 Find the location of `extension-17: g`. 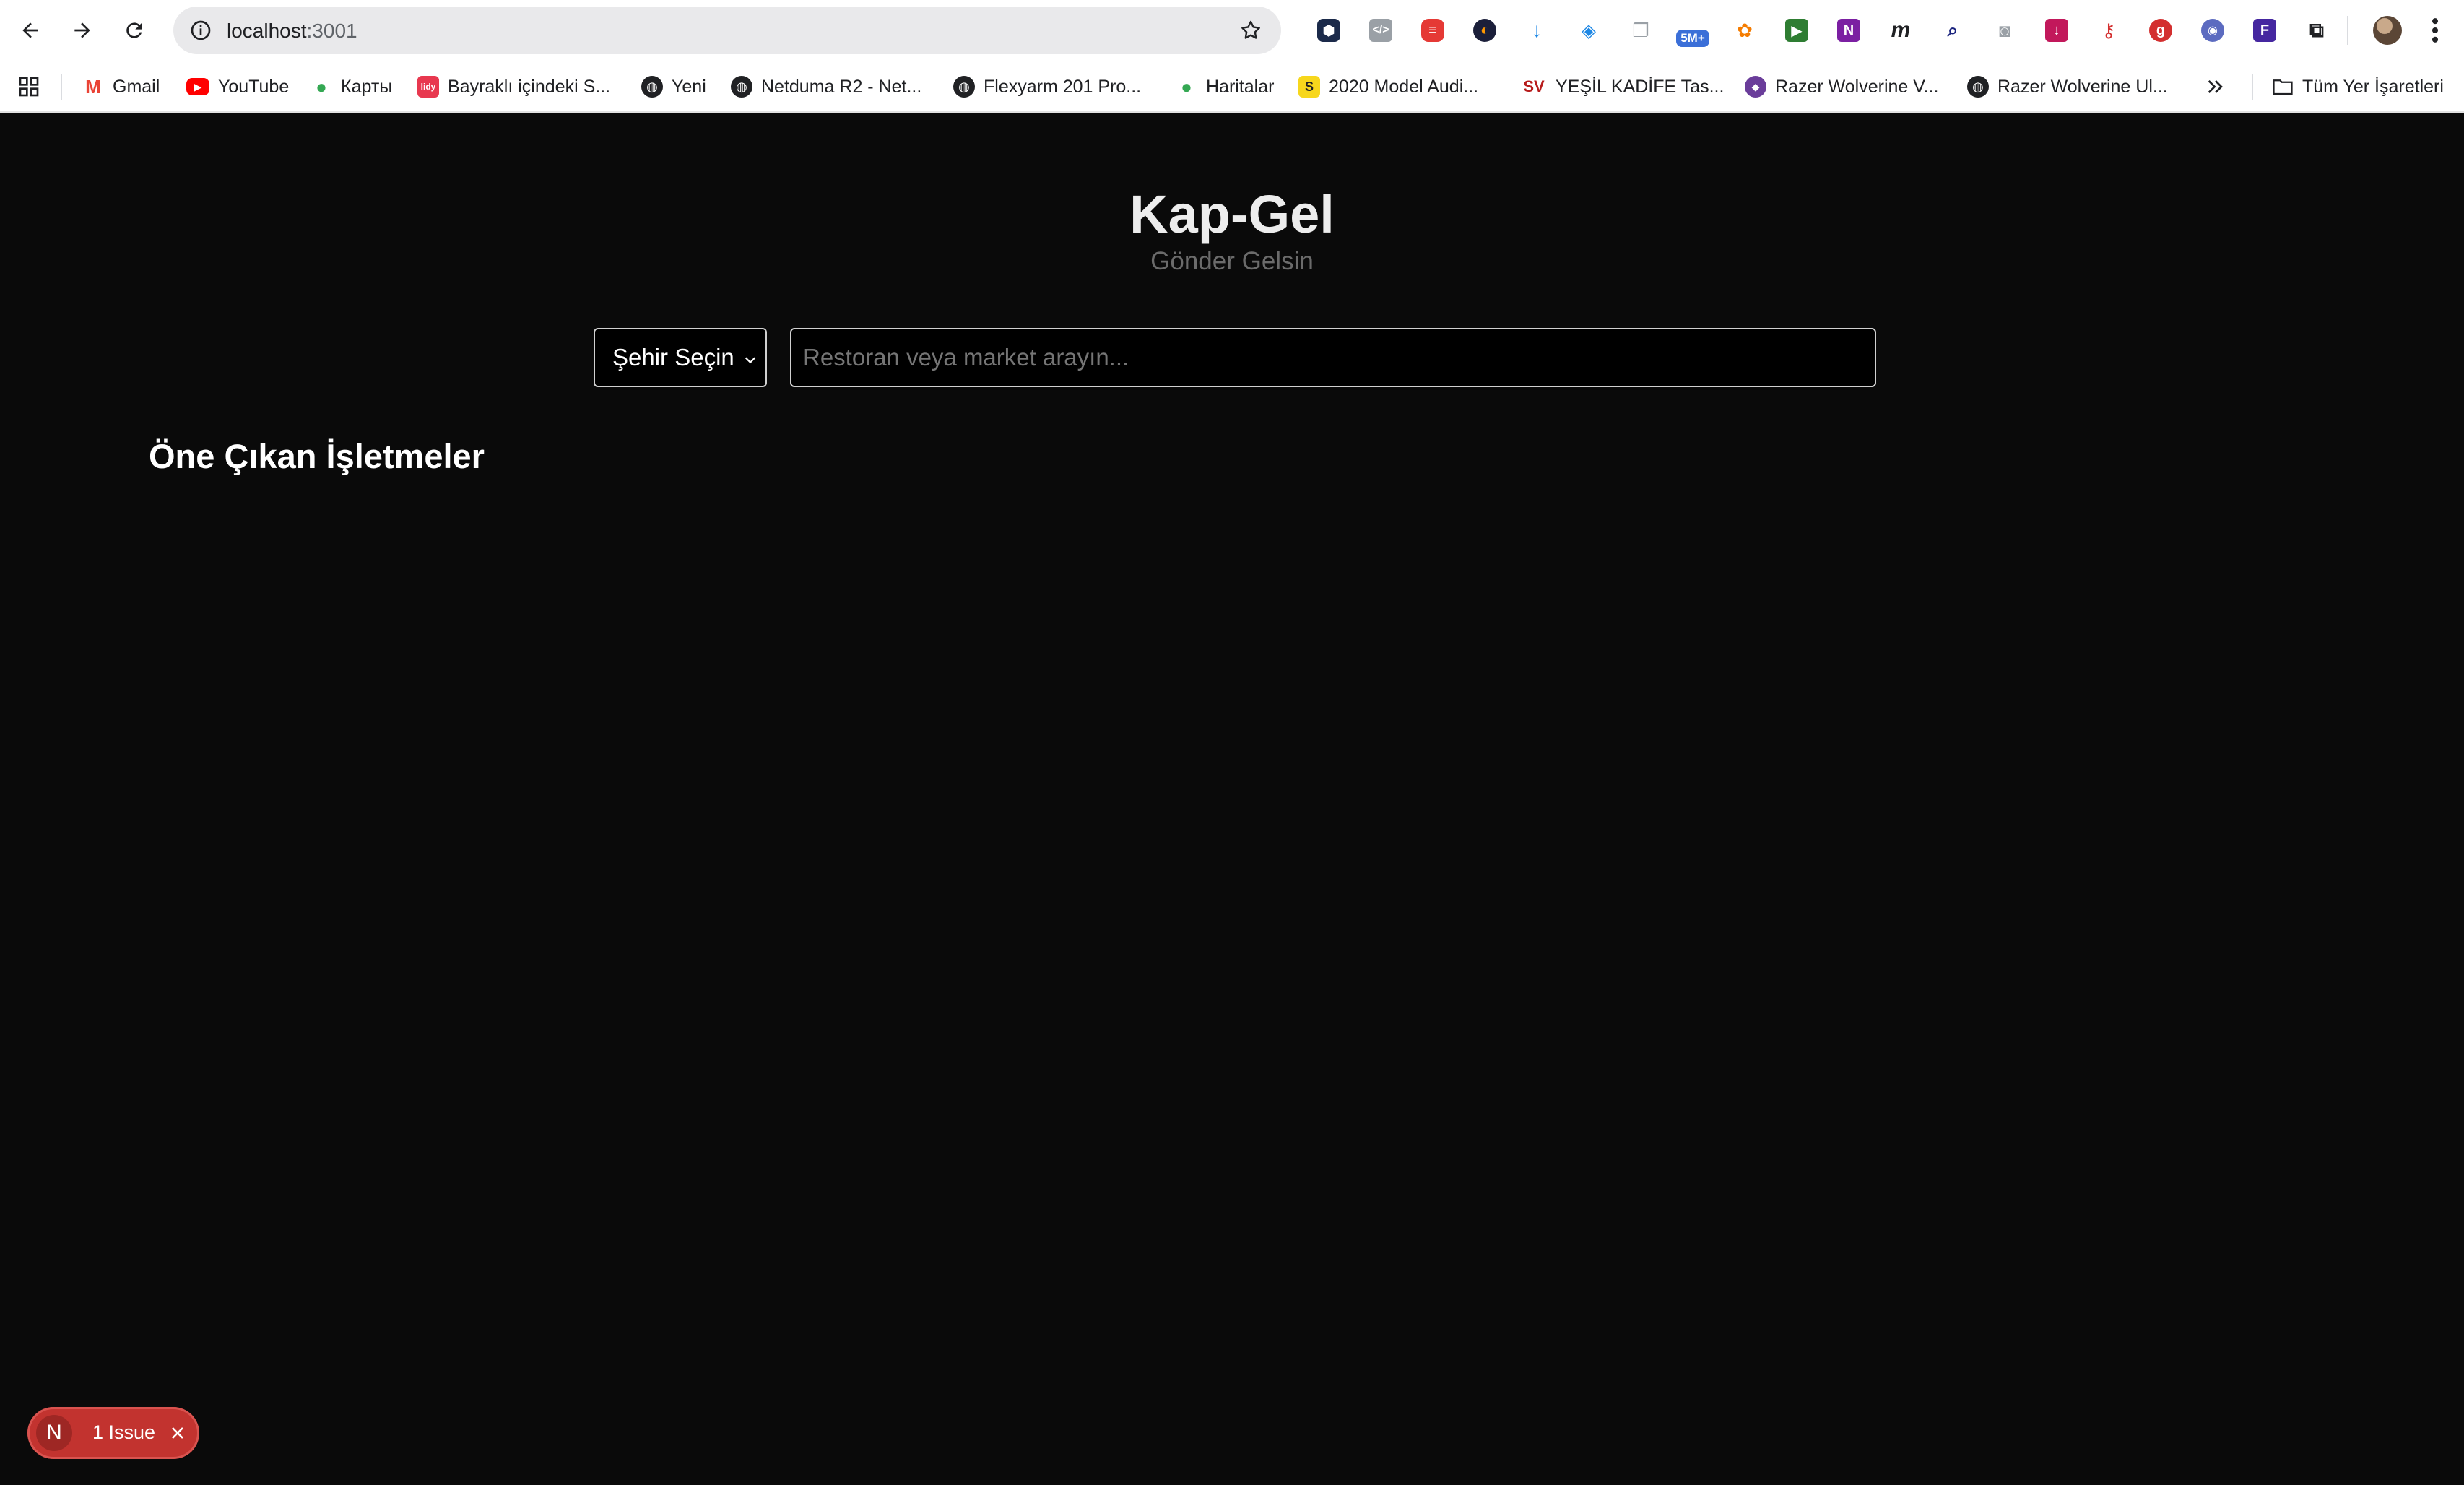

extension-17: g is located at coordinates (2161, 30).